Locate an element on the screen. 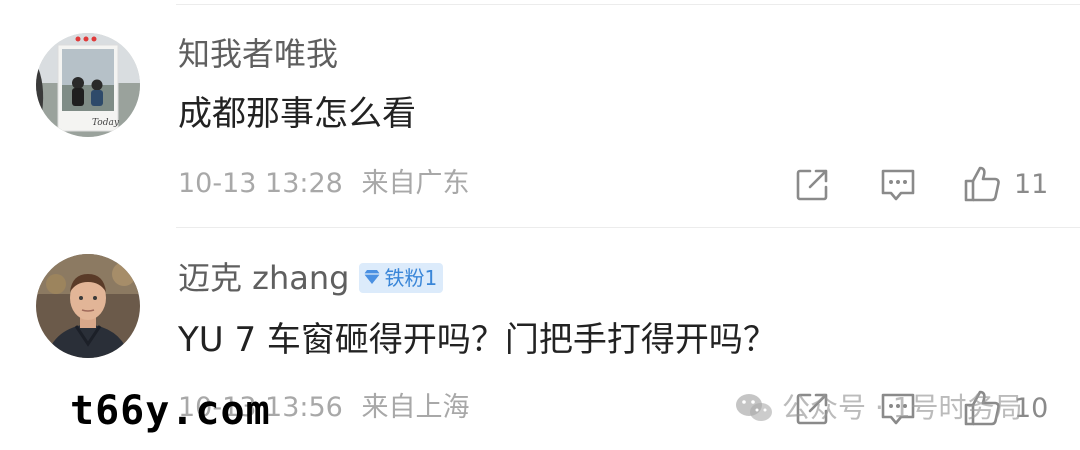 This screenshot has height=450, width=1080. wechat-icon is located at coordinates (754, 408).